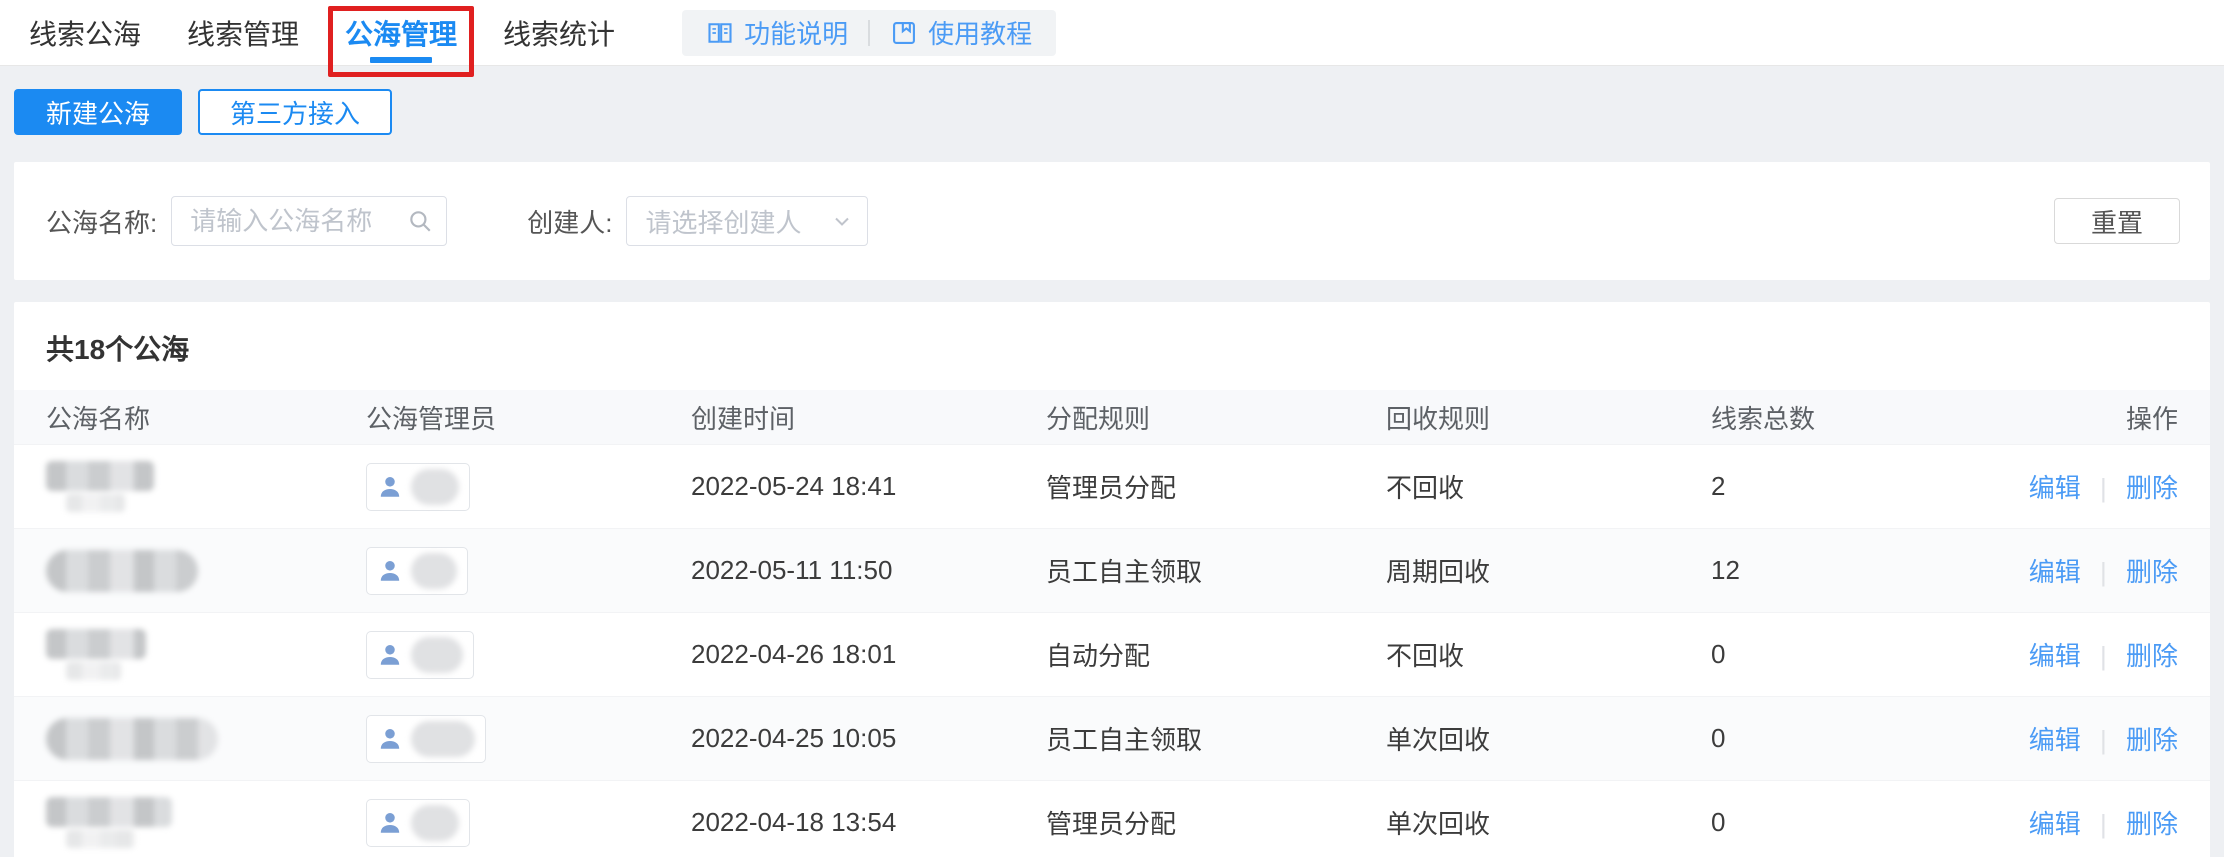 The height and width of the screenshot is (857, 2224). I want to click on tab-label: 线索公海, so click(85, 34).